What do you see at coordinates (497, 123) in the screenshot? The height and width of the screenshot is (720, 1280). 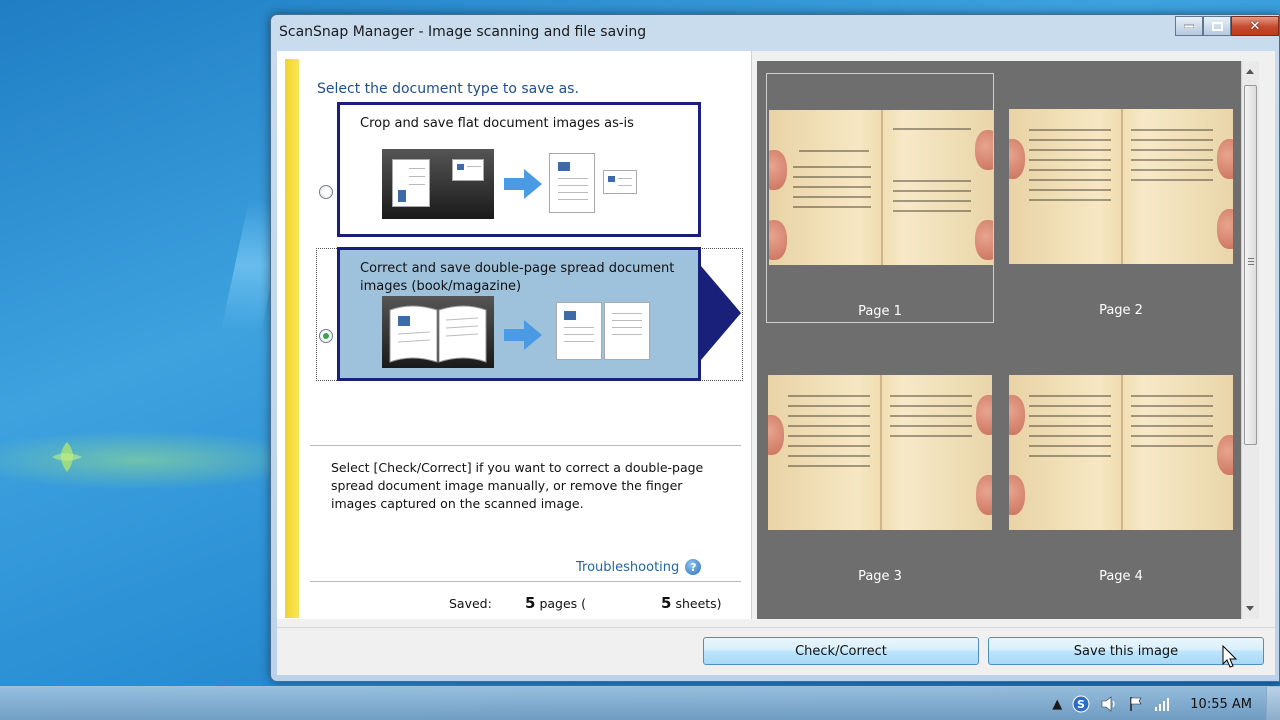 I see `option-crop-flat-label: Crop and save flat document images as-is` at bounding box center [497, 123].